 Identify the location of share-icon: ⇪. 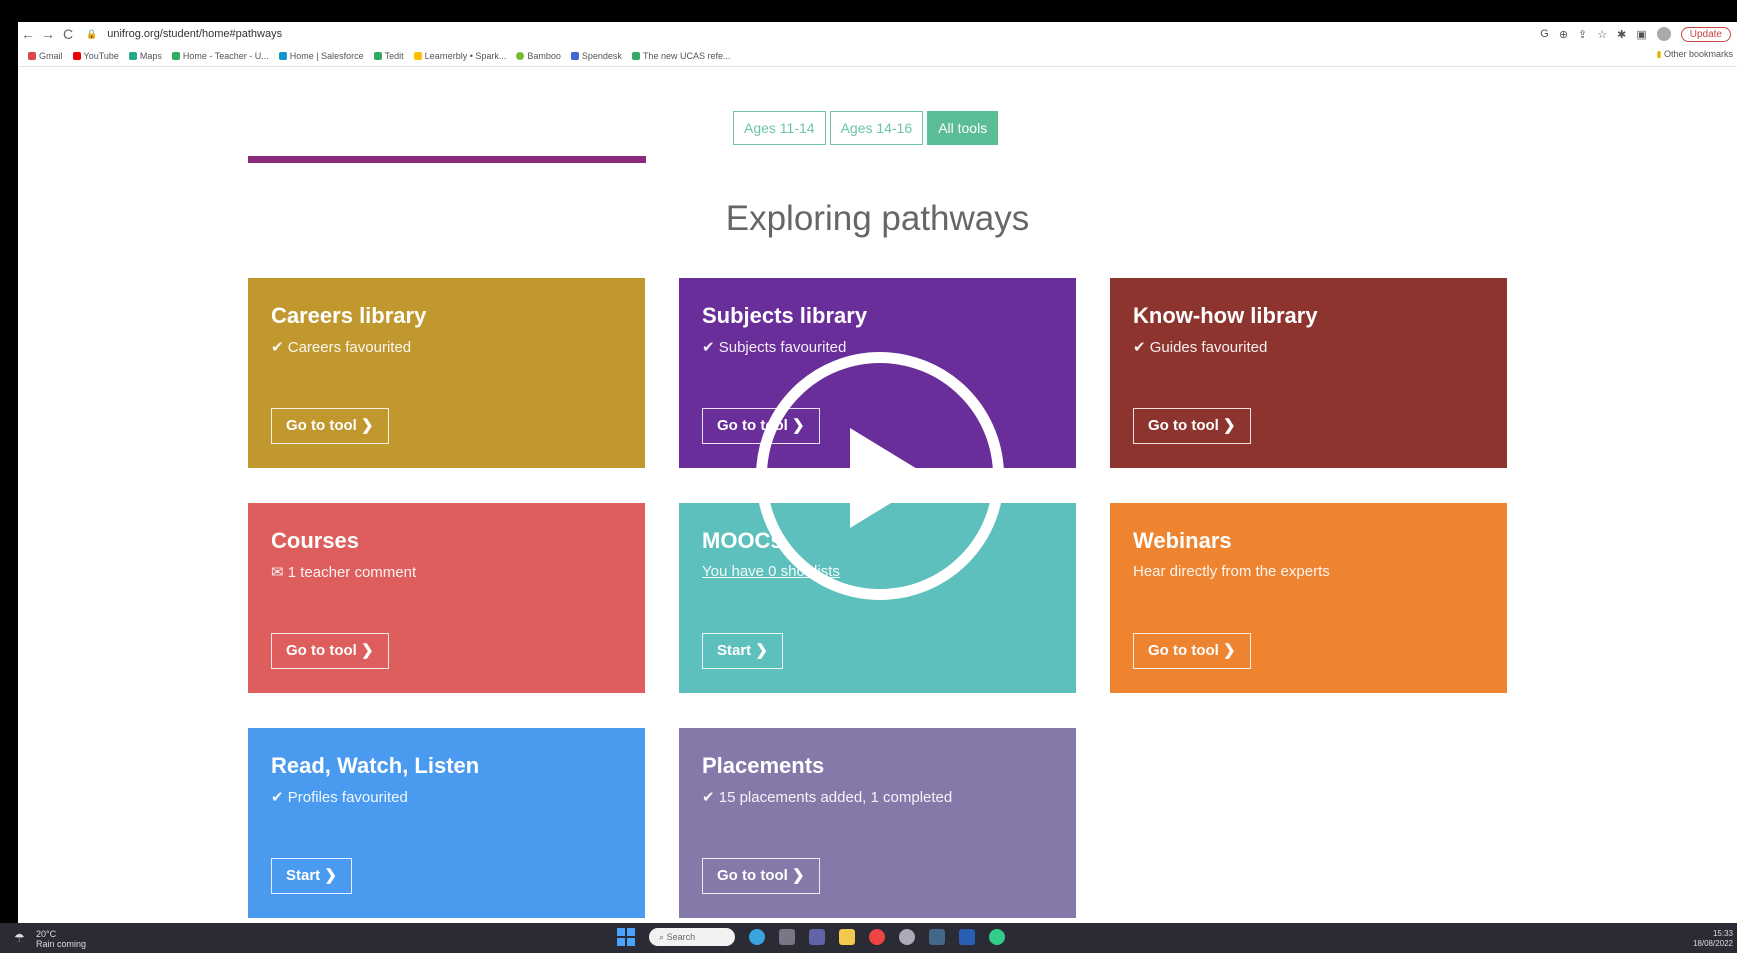
(1582, 34).